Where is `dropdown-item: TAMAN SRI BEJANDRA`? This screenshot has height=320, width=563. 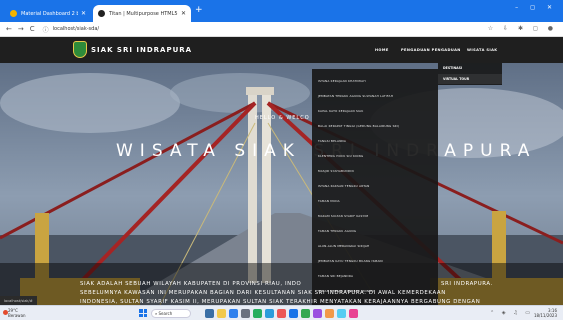 dropdown-item: TAMAN SRI BEJANDRA is located at coordinates (335, 276).